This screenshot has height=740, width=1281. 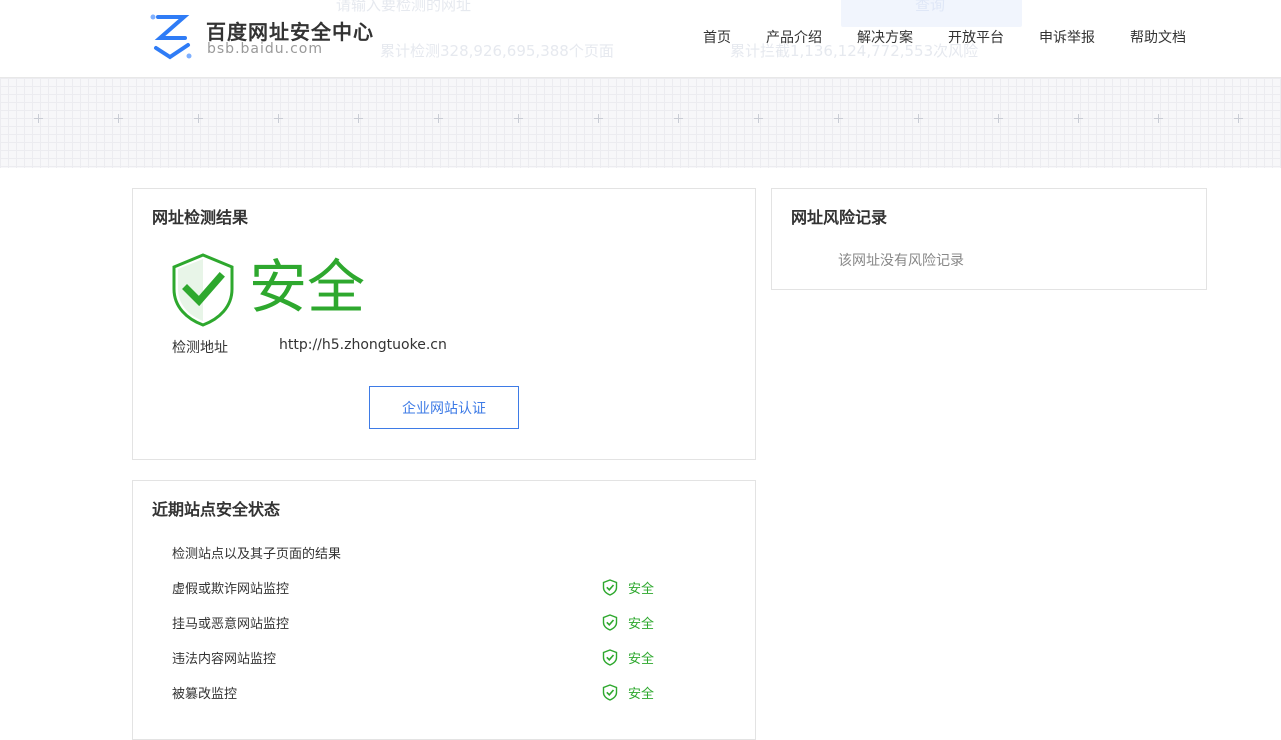 I want to click on nav-help-docs: 帮助文档, so click(x=1158, y=37).